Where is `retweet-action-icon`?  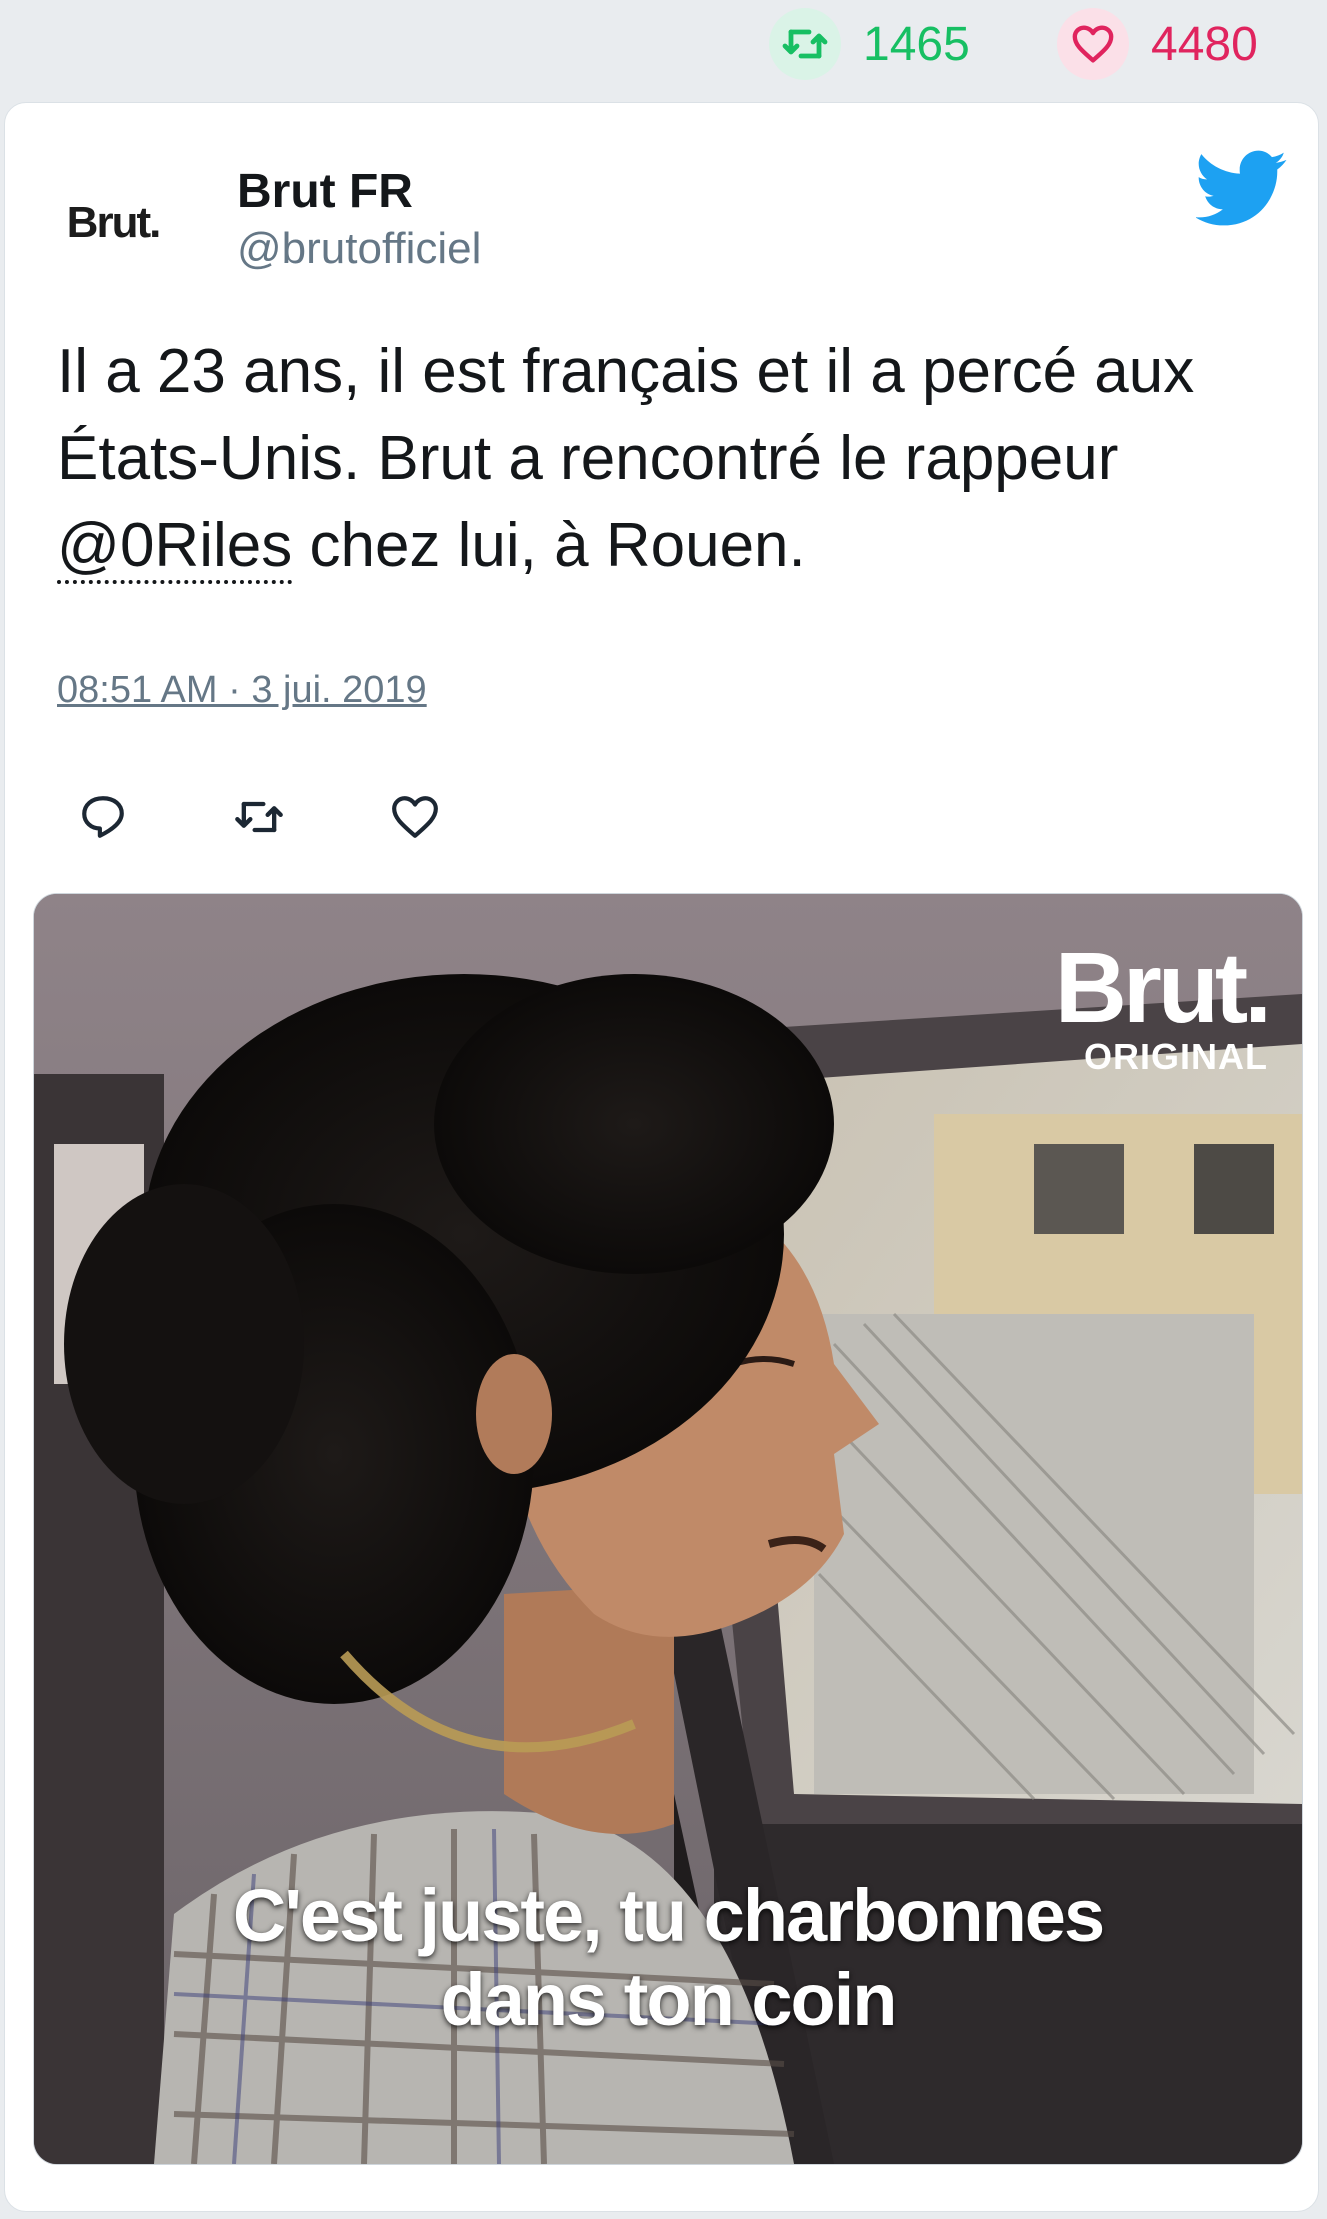 retweet-action-icon is located at coordinates (259, 817).